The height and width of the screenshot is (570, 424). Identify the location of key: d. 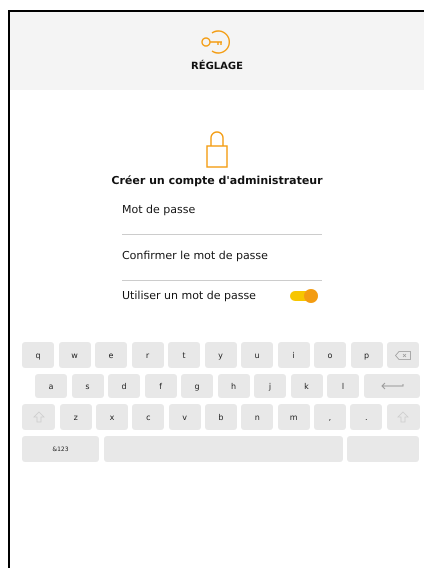
(124, 386).